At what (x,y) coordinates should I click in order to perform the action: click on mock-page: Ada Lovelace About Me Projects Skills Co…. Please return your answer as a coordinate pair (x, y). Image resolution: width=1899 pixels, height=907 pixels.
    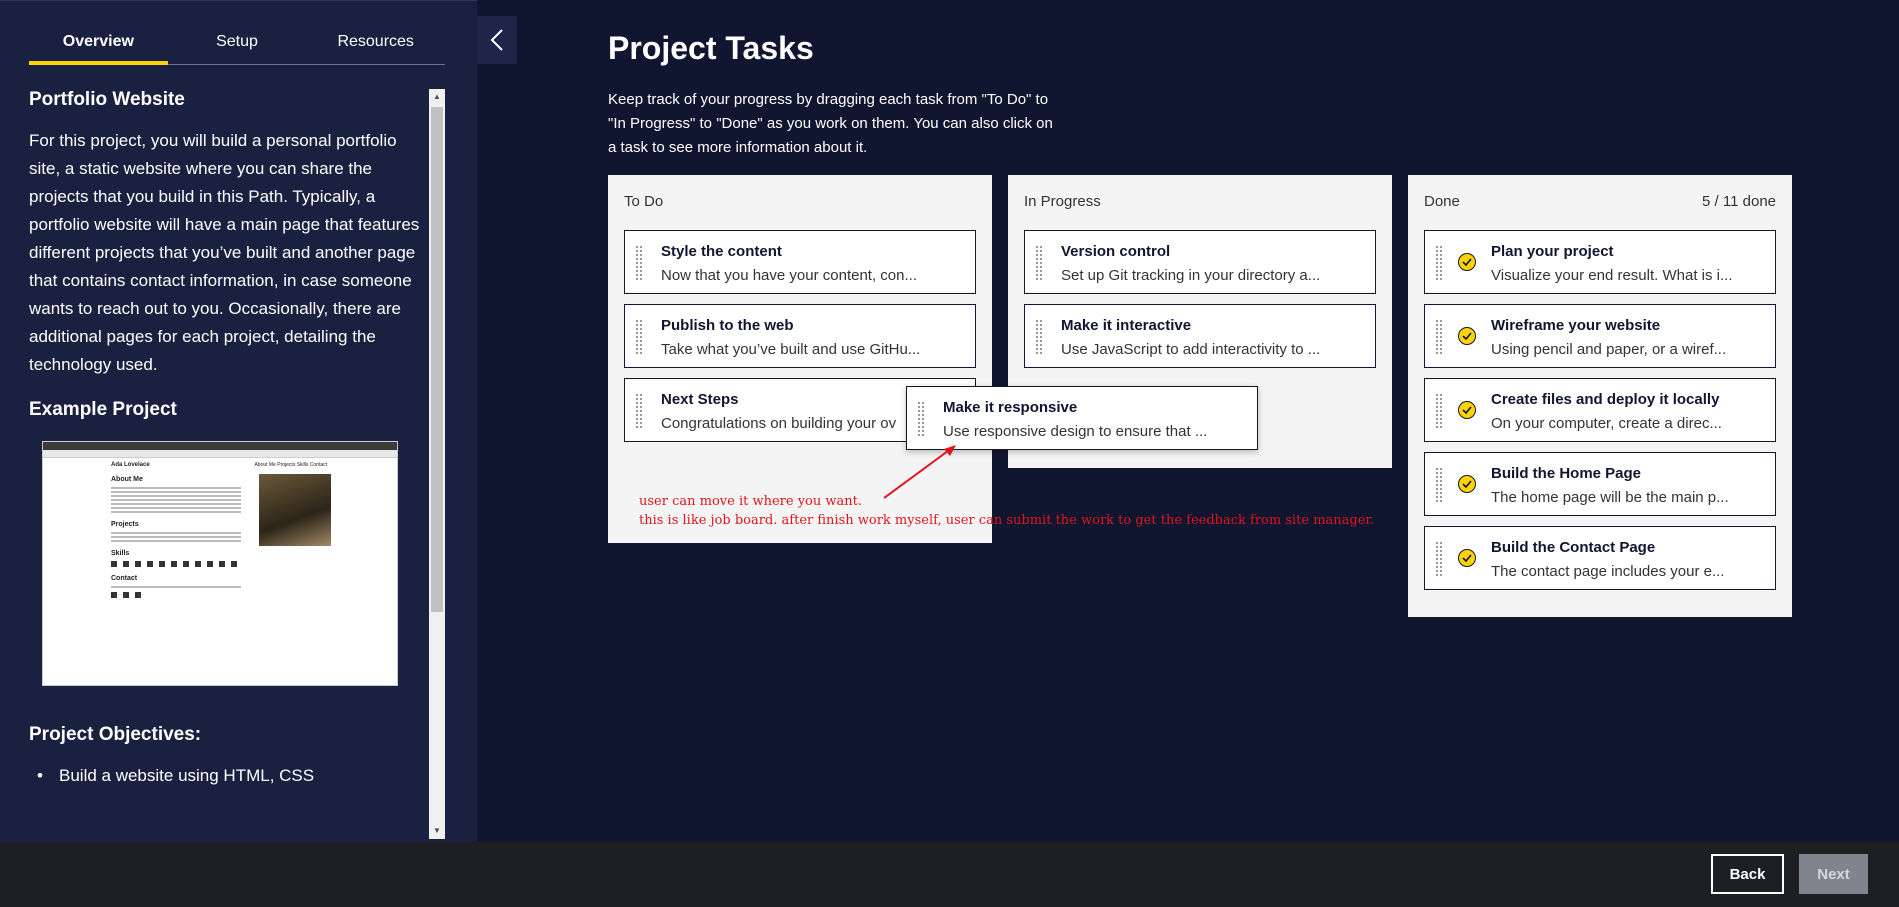
    Looking at the image, I should click on (220, 532).